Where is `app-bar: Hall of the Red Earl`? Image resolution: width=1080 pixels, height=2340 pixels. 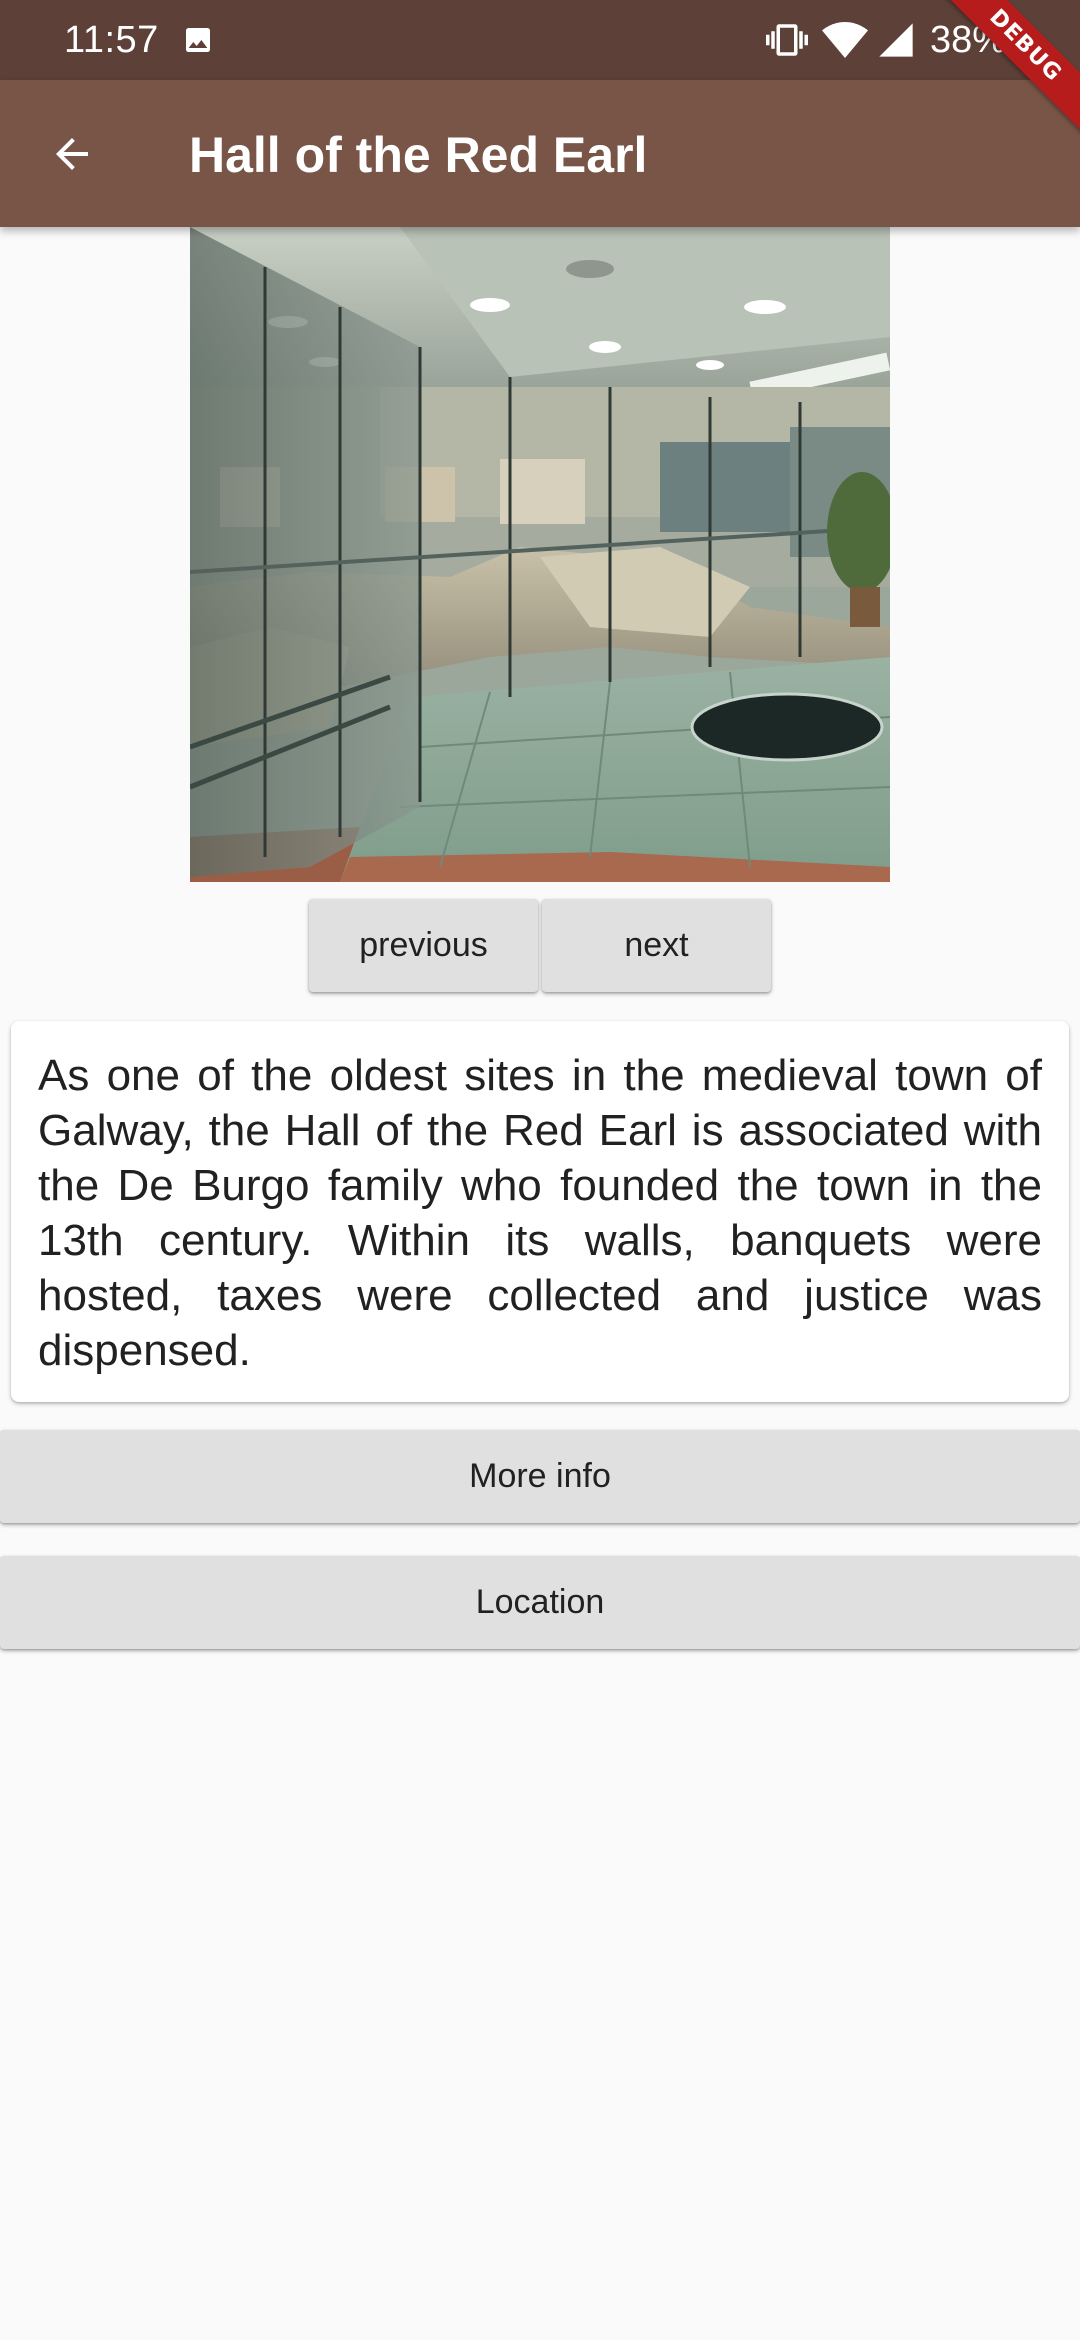
app-bar: Hall of the Red Earl is located at coordinates (540, 153).